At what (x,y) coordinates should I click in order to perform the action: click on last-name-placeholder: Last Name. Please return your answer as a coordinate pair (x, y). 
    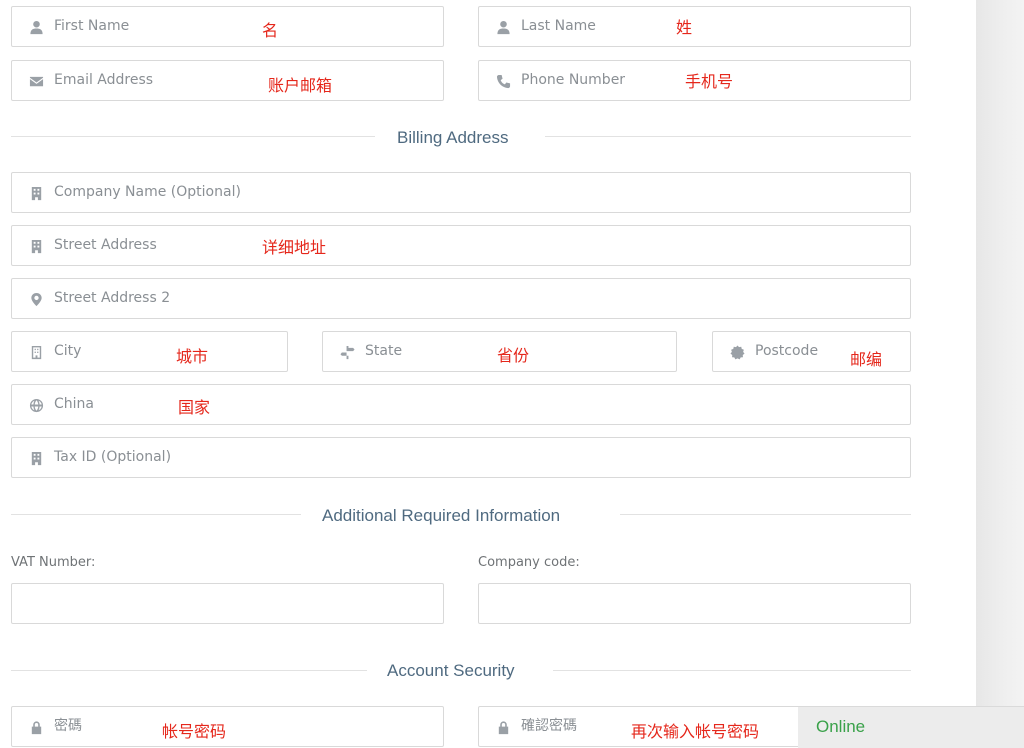
    Looking at the image, I should click on (558, 26).